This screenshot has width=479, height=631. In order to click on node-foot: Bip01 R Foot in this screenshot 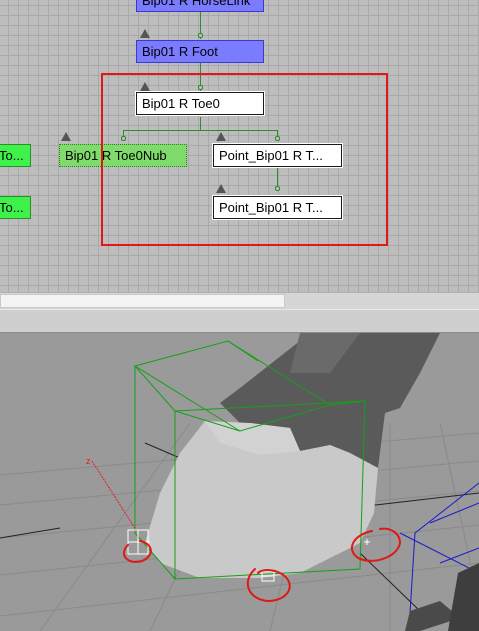, I will do `click(200, 51)`.